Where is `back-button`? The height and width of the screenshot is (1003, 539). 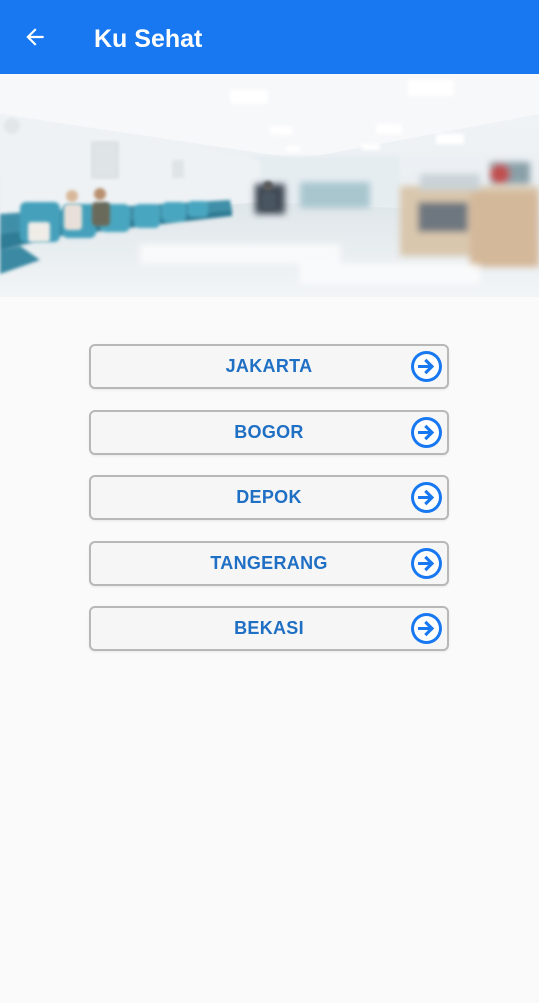 back-button is located at coordinates (35, 37).